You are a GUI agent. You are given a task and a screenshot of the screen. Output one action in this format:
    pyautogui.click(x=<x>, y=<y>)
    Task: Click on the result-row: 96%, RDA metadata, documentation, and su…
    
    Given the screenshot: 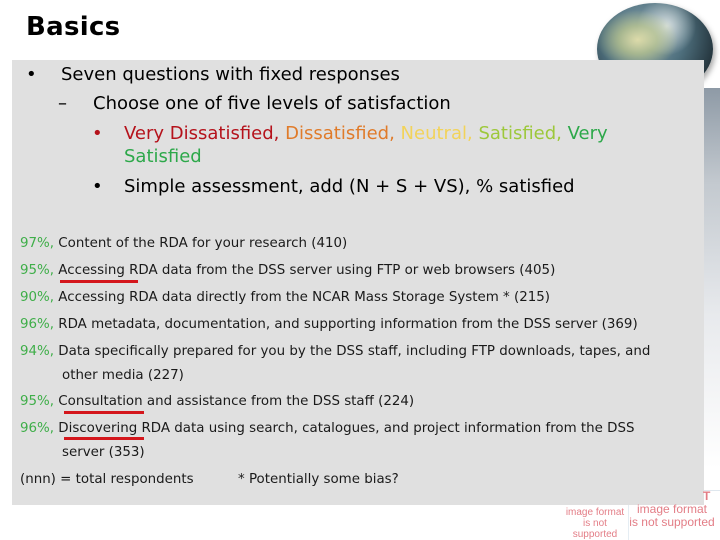 What is the action you would take?
    pyautogui.click(x=329, y=325)
    